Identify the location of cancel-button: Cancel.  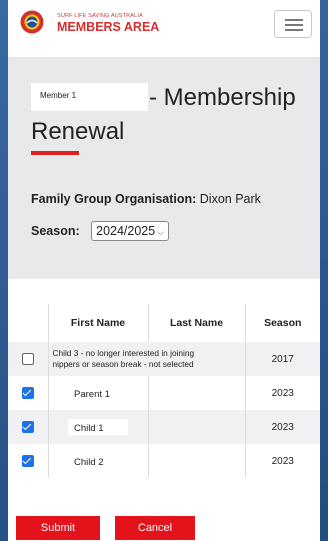
(155, 528).